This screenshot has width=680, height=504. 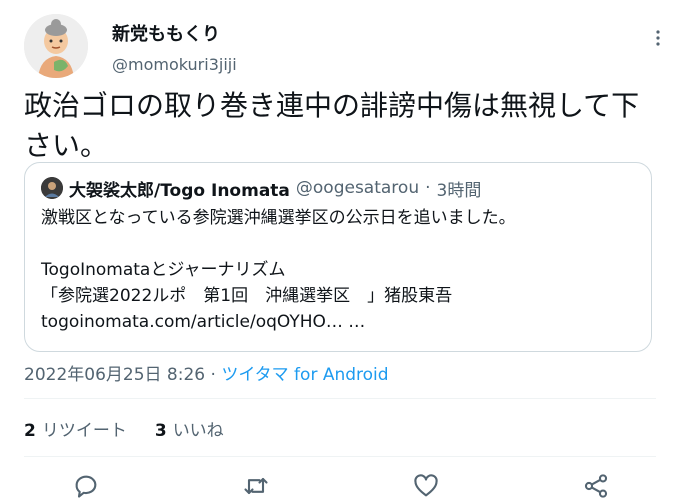 What do you see at coordinates (357, 188) in the screenshot?
I see `quoted-author-handle: @oogesatarou` at bounding box center [357, 188].